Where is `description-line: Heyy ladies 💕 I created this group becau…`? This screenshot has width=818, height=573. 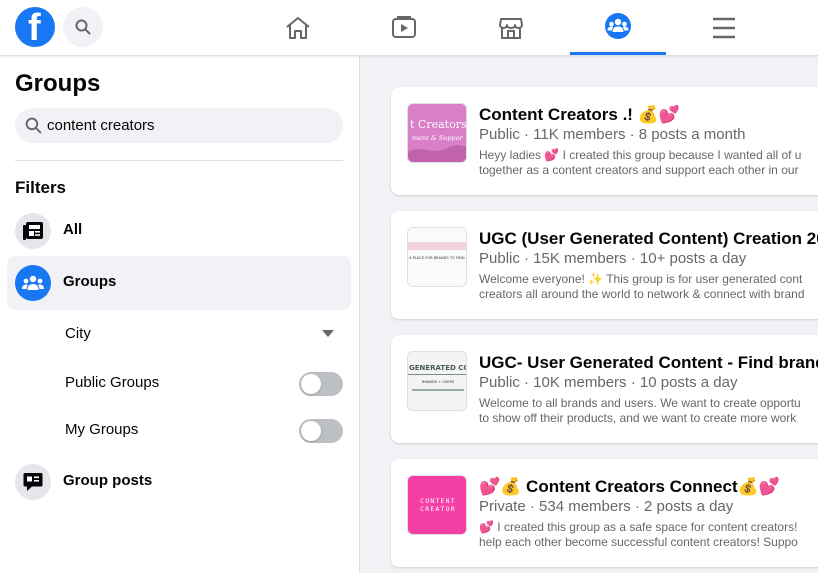
description-line: Heyy ladies 💕 I created this group becau… is located at coordinates (640, 155).